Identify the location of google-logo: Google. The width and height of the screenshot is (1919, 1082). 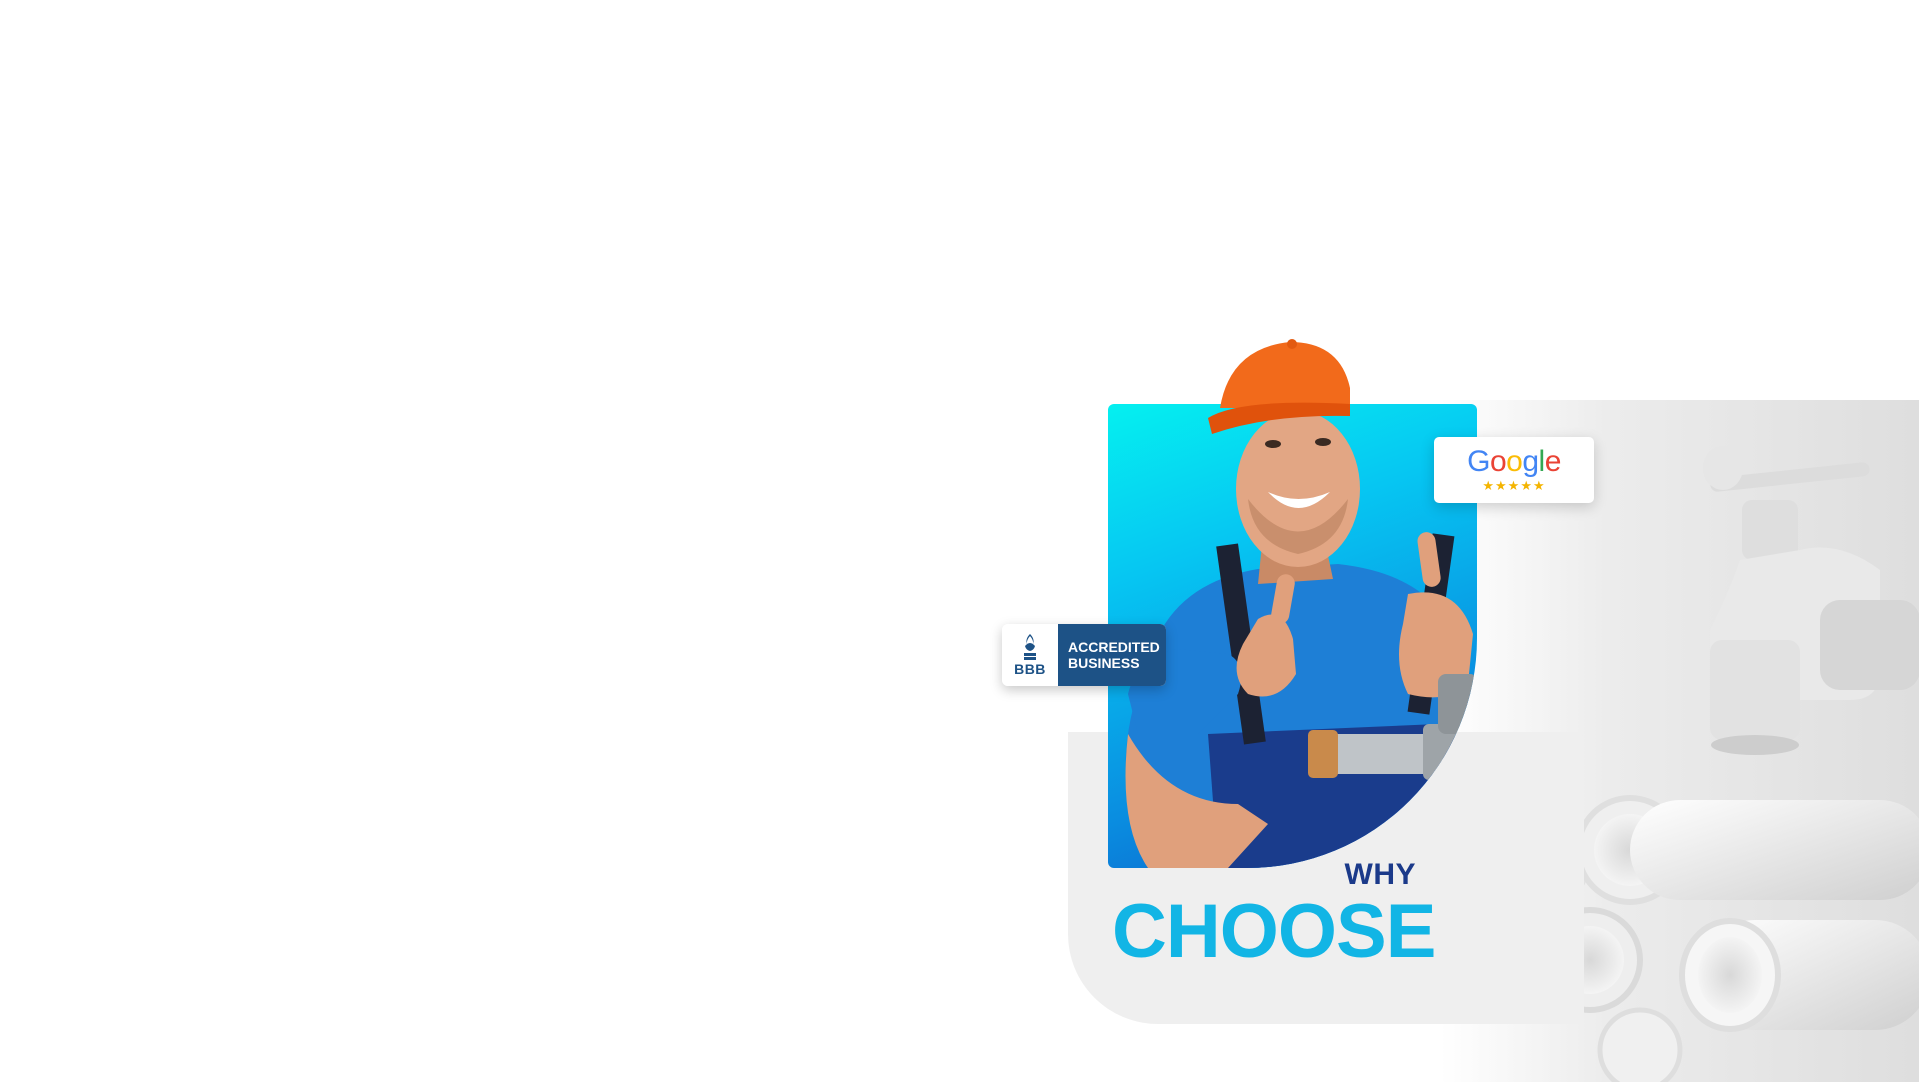
(1514, 462).